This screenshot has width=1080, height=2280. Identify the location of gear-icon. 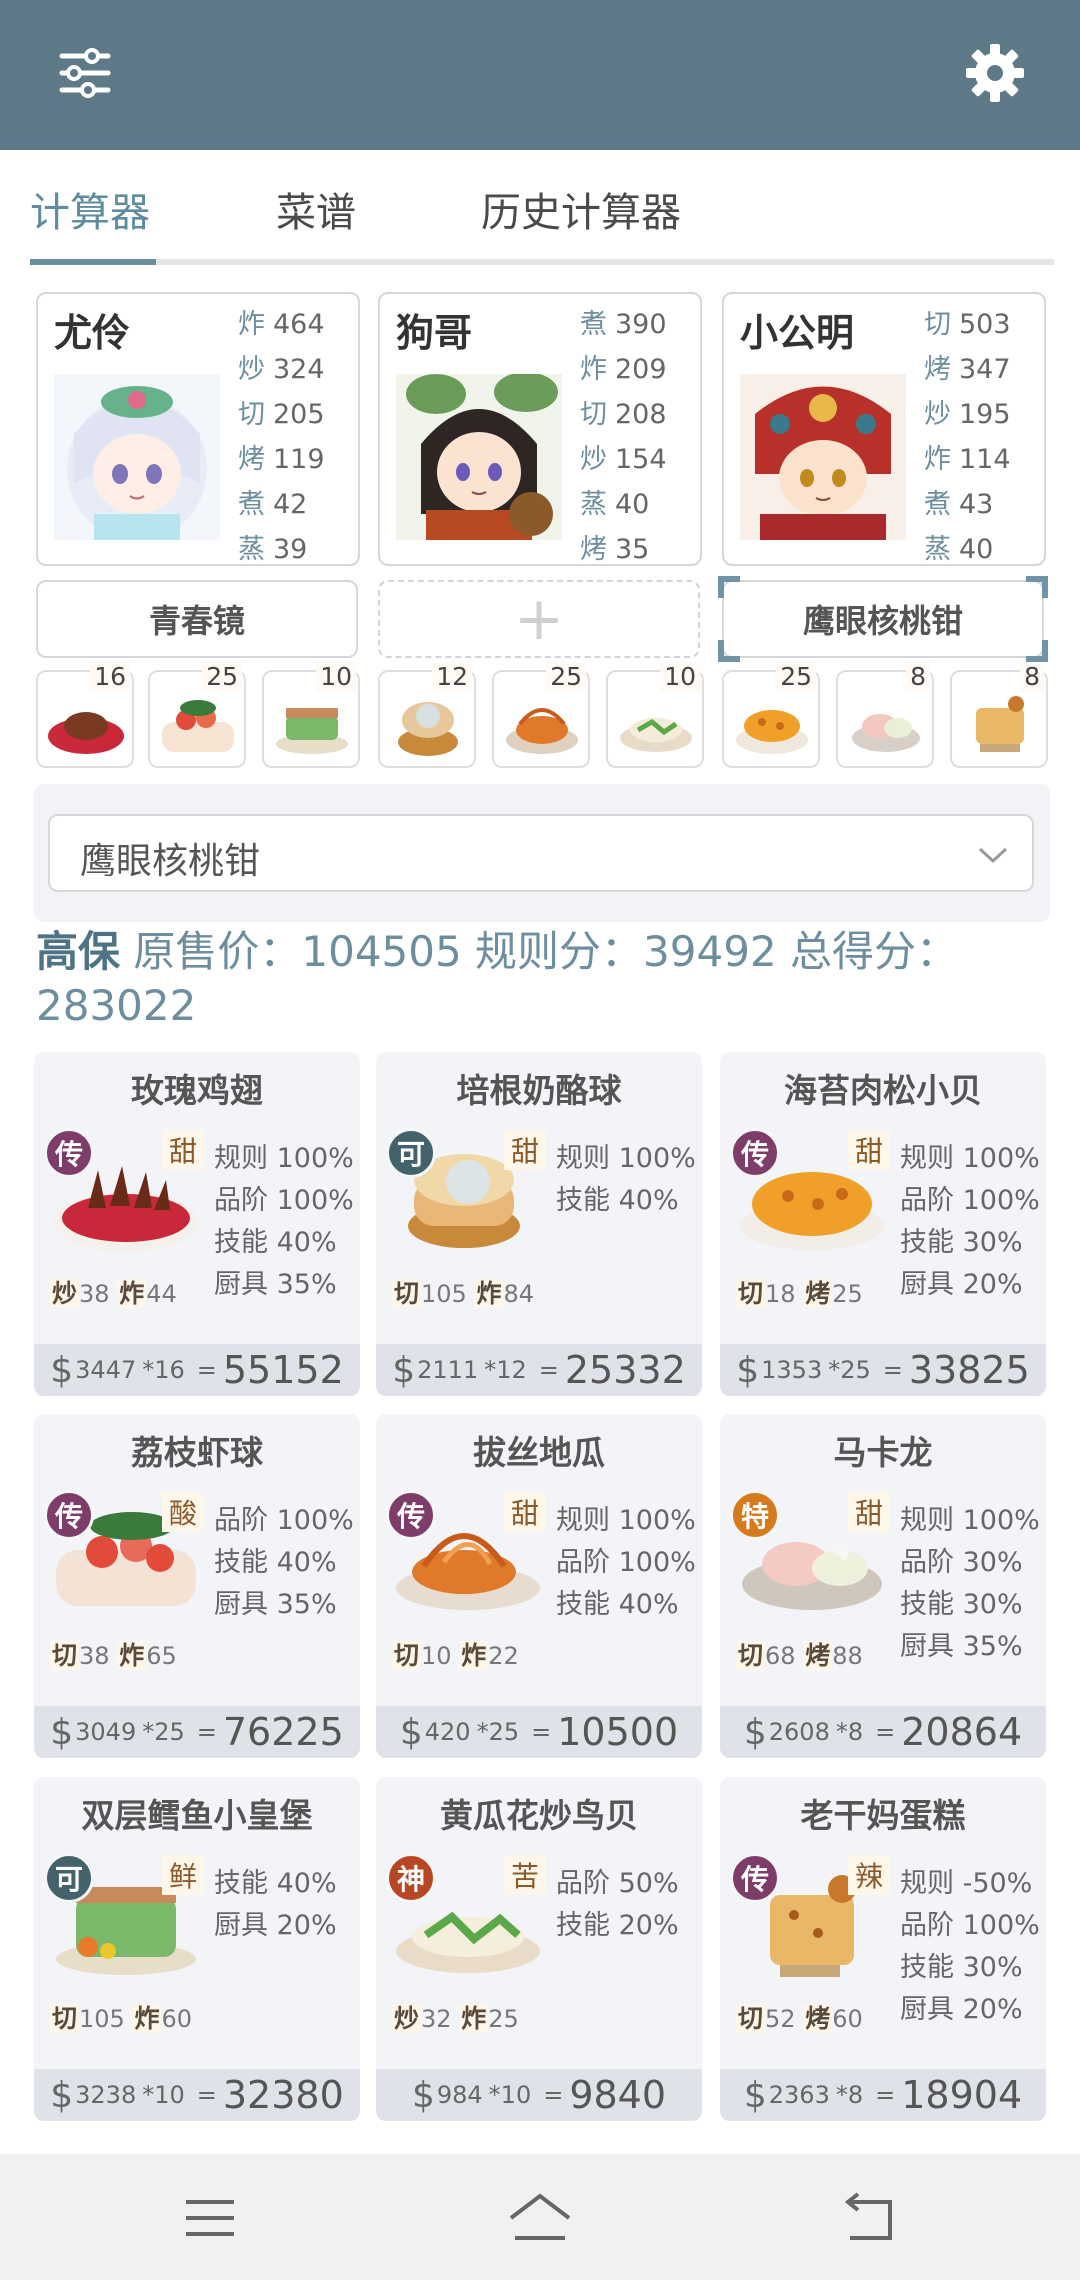
(995, 73).